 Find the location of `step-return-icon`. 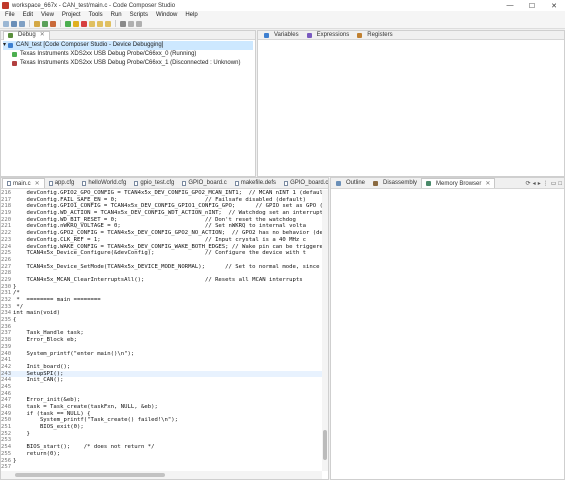

step-return-icon is located at coordinates (108, 23).